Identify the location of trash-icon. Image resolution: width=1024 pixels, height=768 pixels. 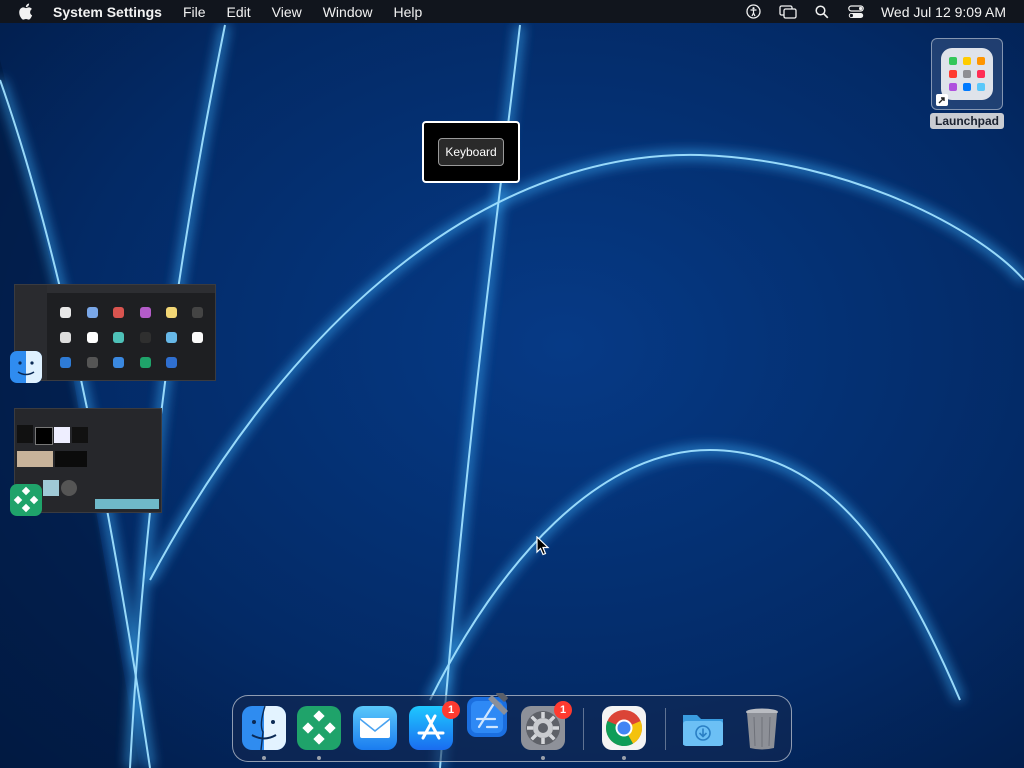
(762, 729).